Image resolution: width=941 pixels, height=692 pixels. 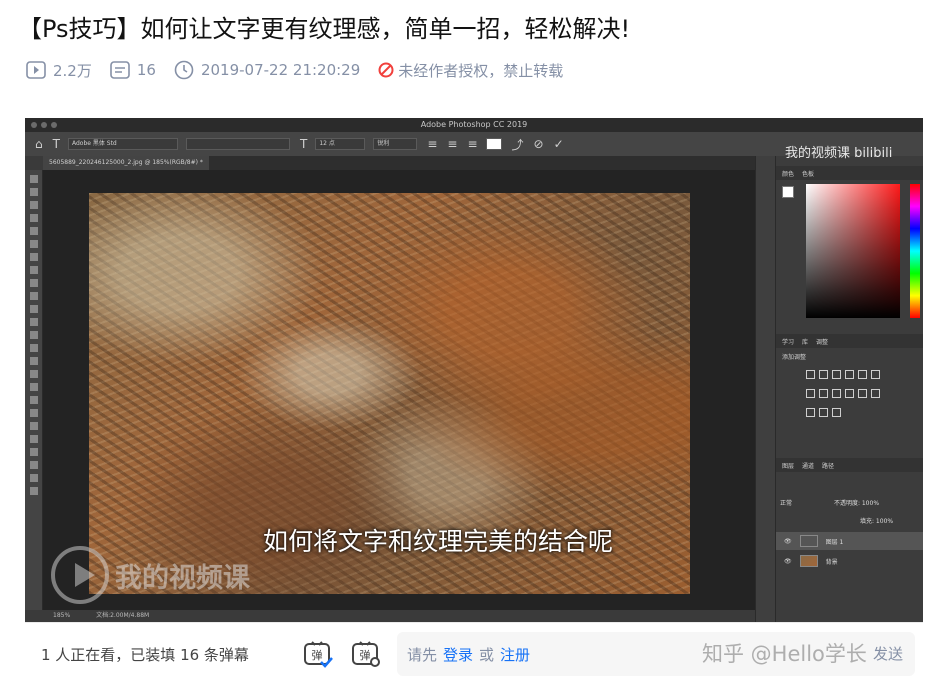 I want to click on layers-list: 👁 图层 1 👁 背景, so click(x=849, y=550).